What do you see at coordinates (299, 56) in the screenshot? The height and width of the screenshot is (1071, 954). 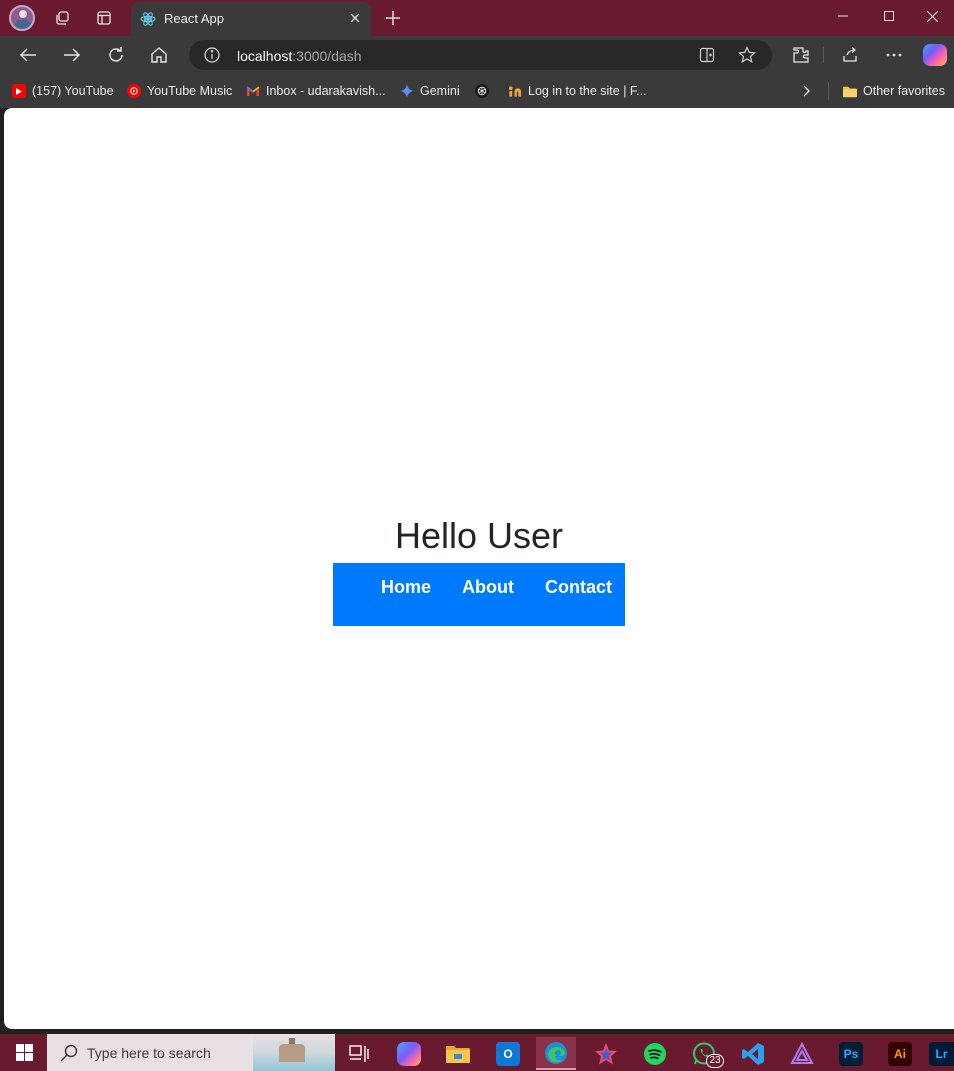 I see `url-text: localhost:3000/dash` at bounding box center [299, 56].